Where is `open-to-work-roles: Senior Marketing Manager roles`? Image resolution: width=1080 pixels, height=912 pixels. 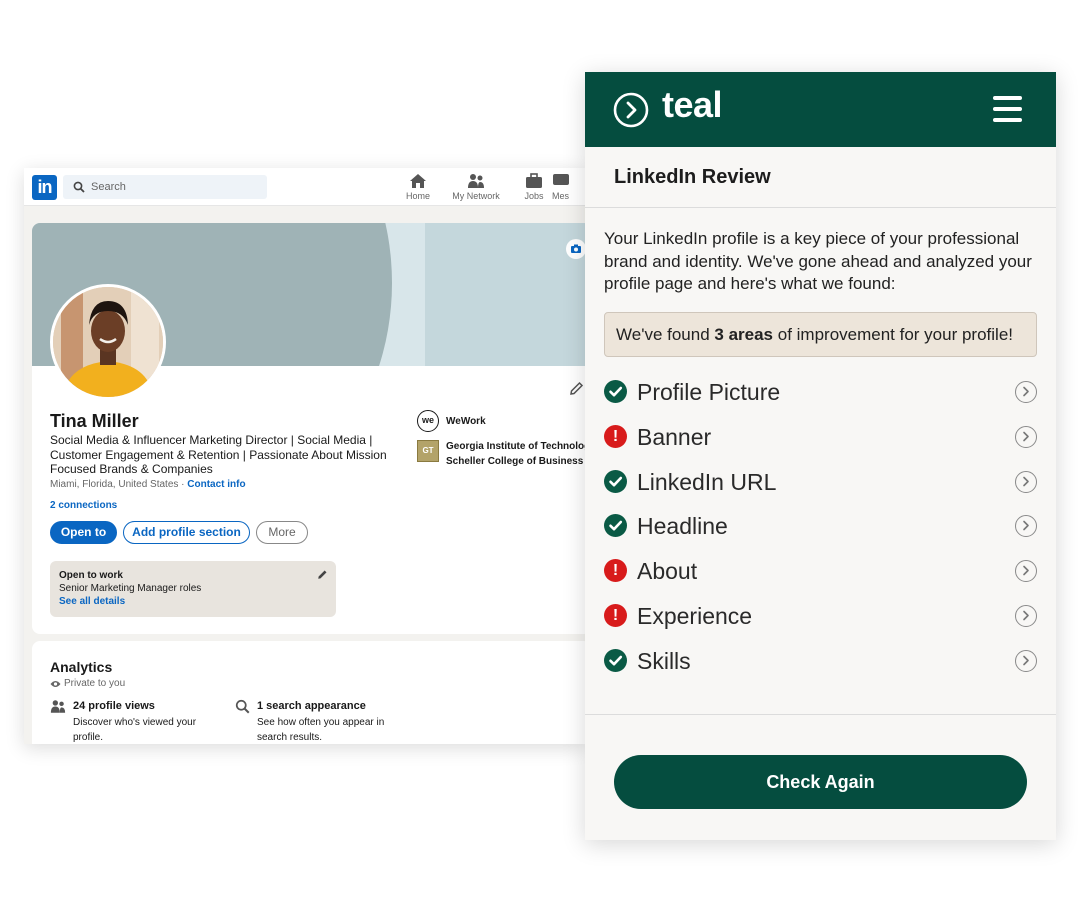
open-to-work-roles: Senior Marketing Manager roles is located at coordinates (130, 588).